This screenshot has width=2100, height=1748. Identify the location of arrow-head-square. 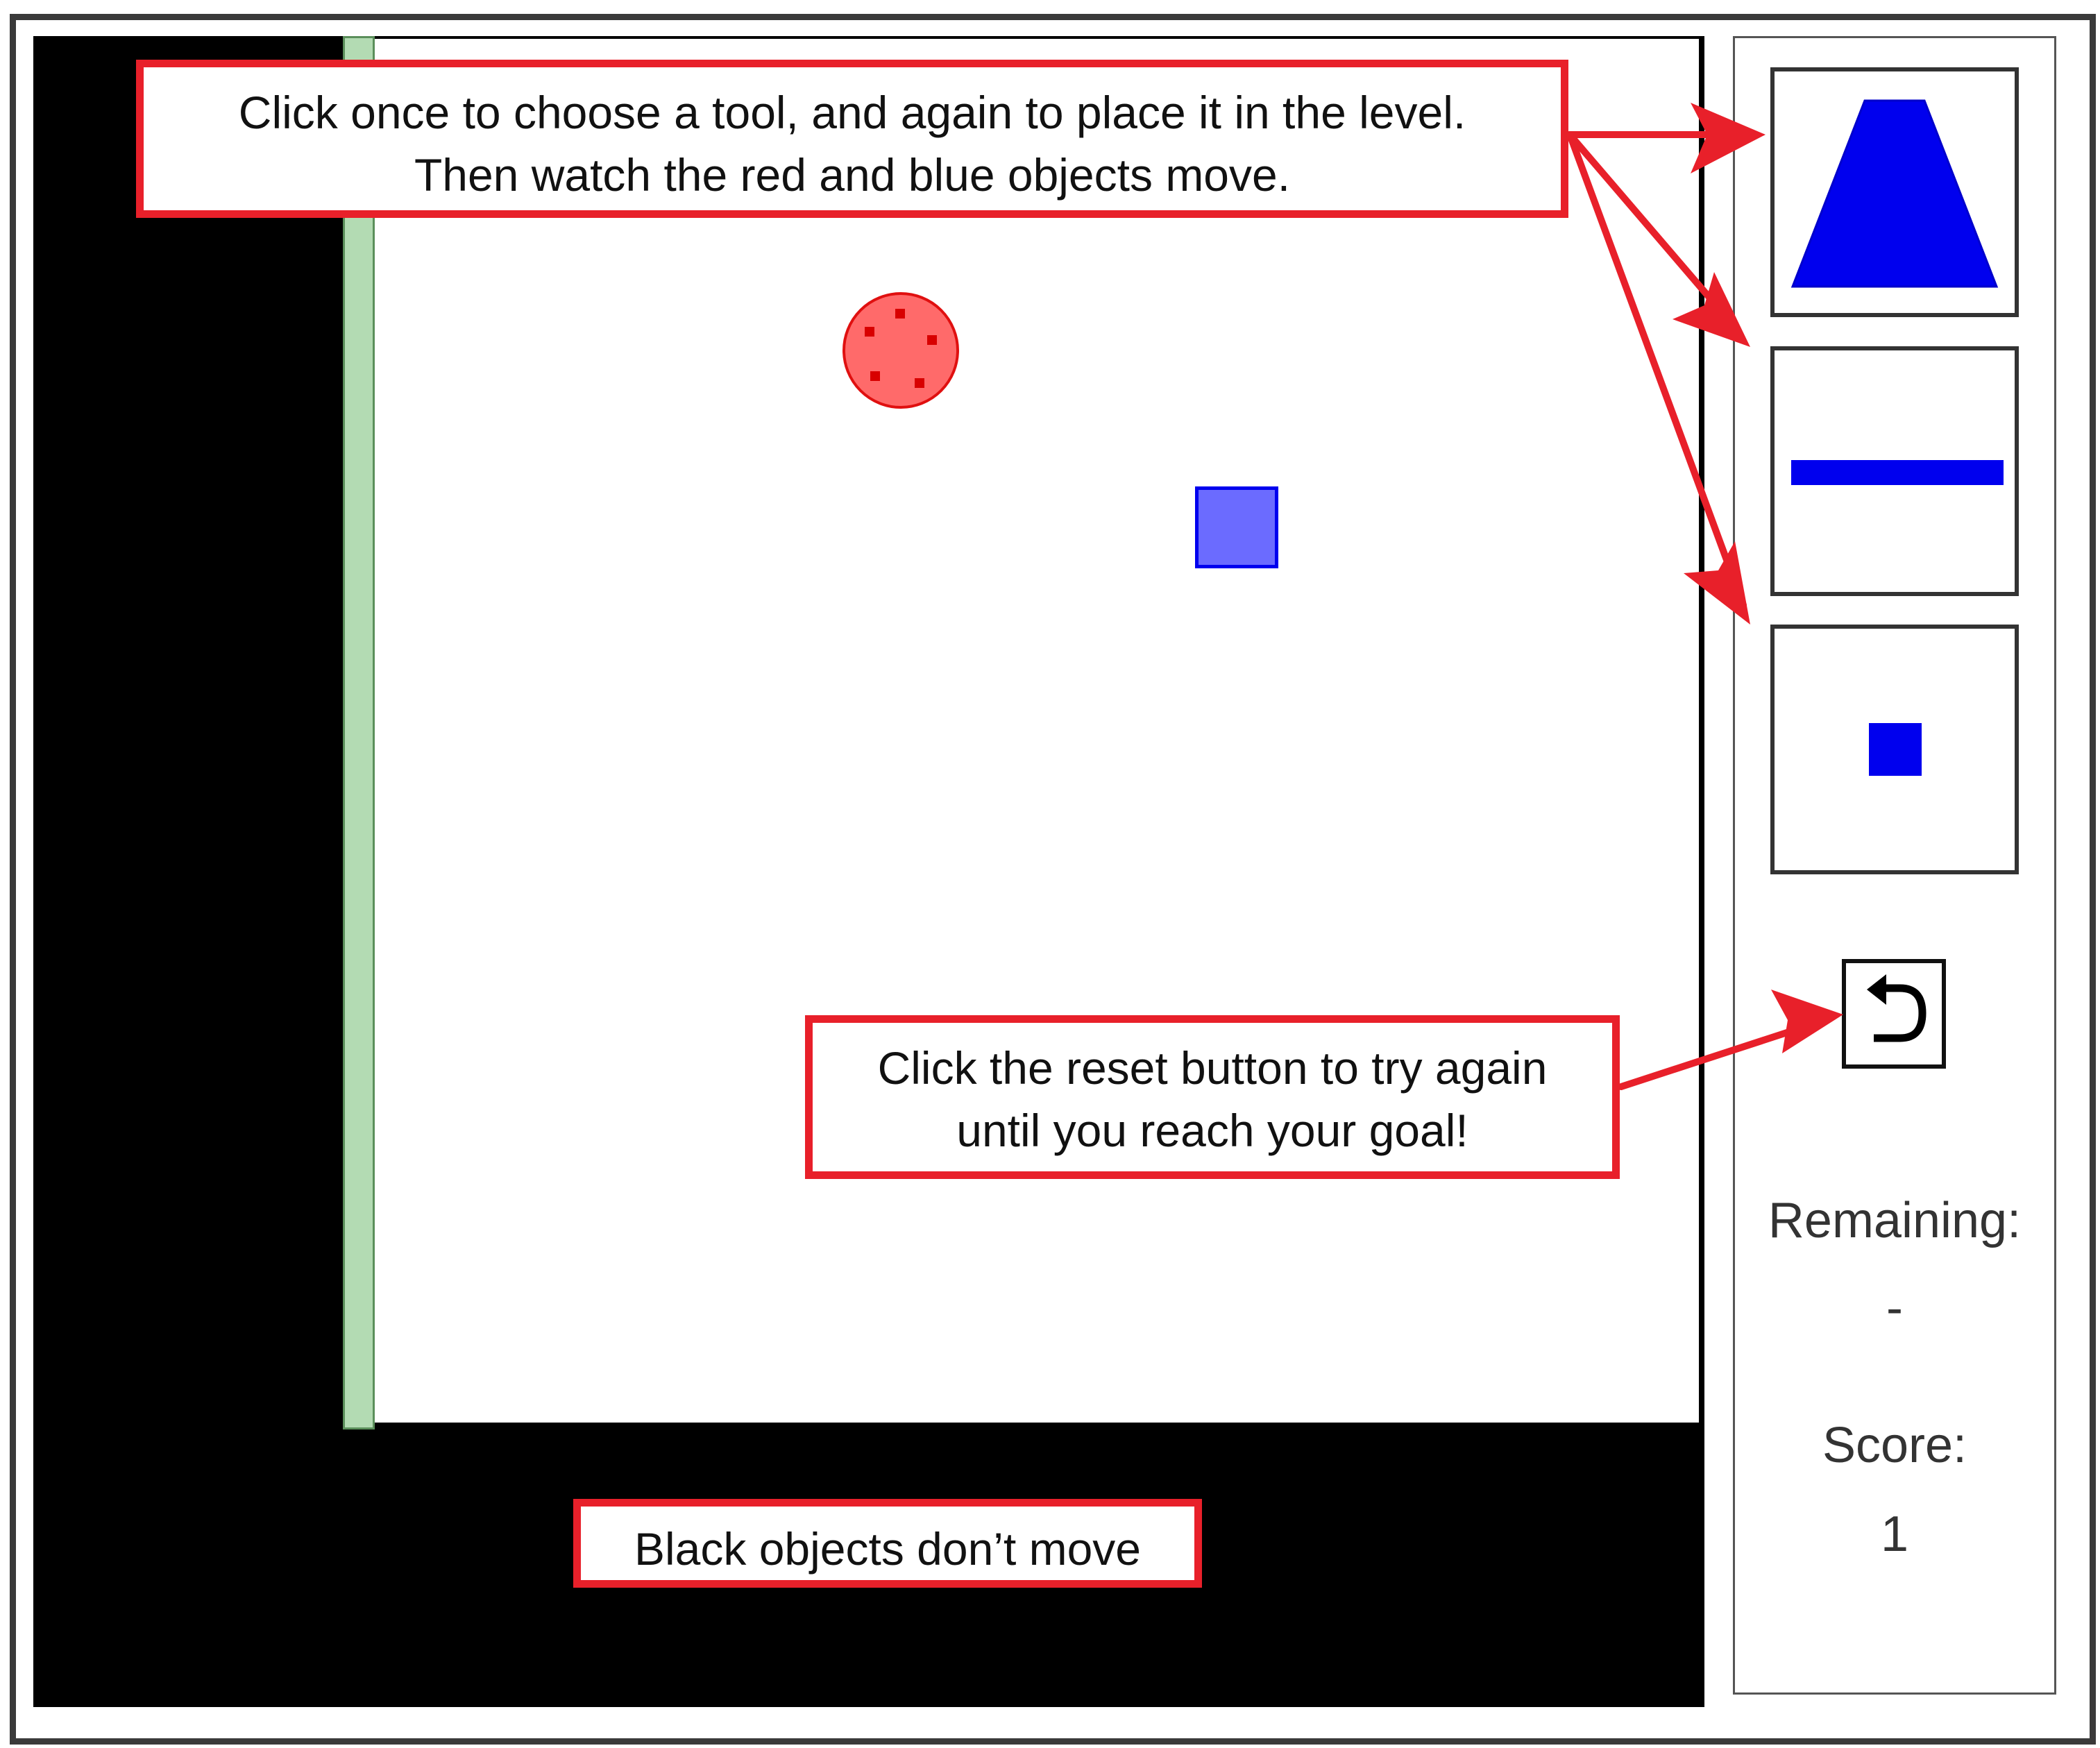
(1717, 583).